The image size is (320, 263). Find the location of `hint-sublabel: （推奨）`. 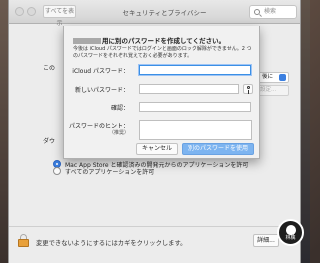

hint-sublabel: （推奨） is located at coordinates (118, 133).